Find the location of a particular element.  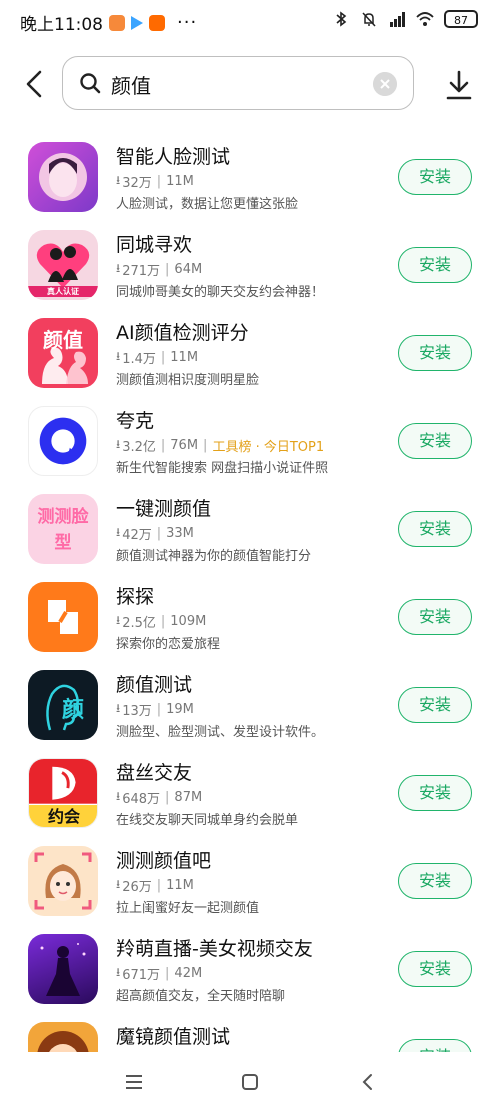

mute-bell-icon is located at coordinates (369, 19).